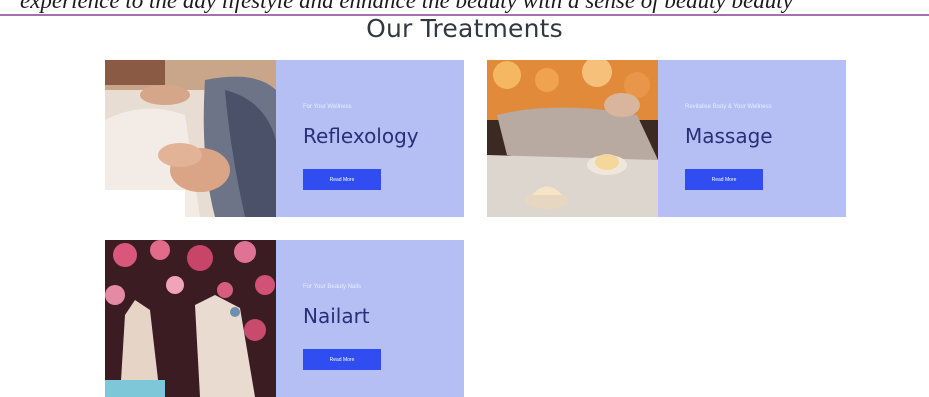  I want to click on massage-image, so click(572, 138).